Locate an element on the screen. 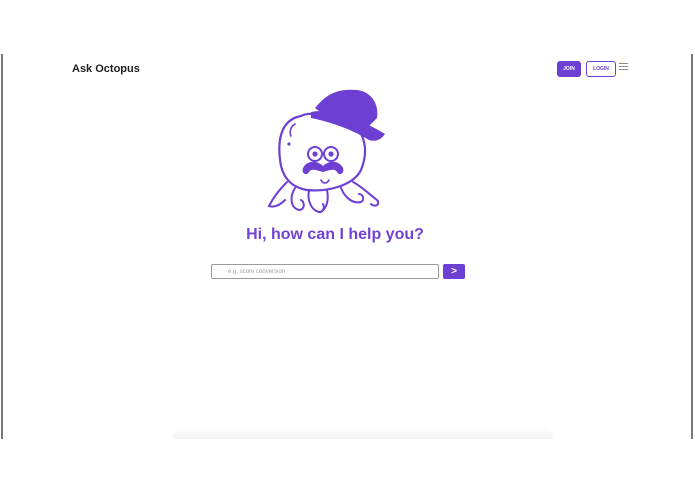 The height and width of the screenshot is (494, 695). search-submit-button: > is located at coordinates (454, 271).